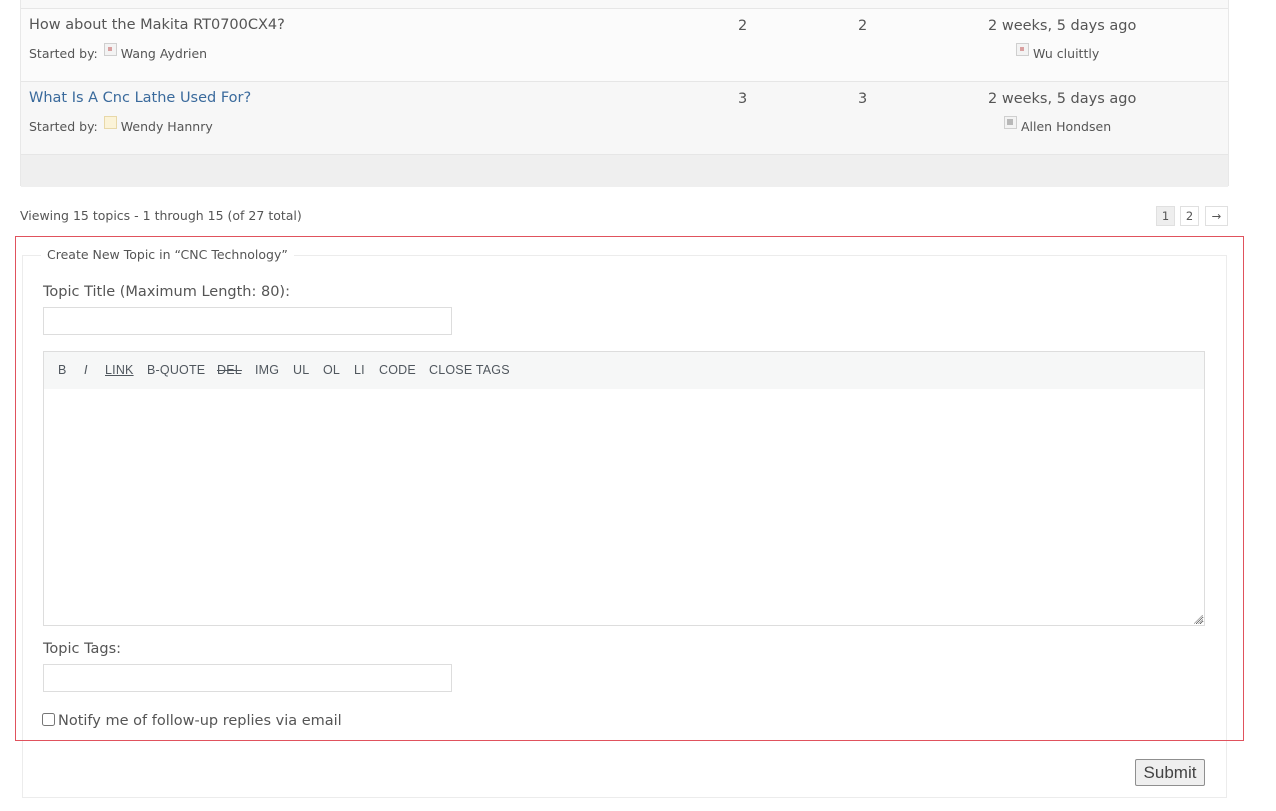 This screenshot has width=1276, height=811. I want to click on italic-button: I, so click(86, 370).